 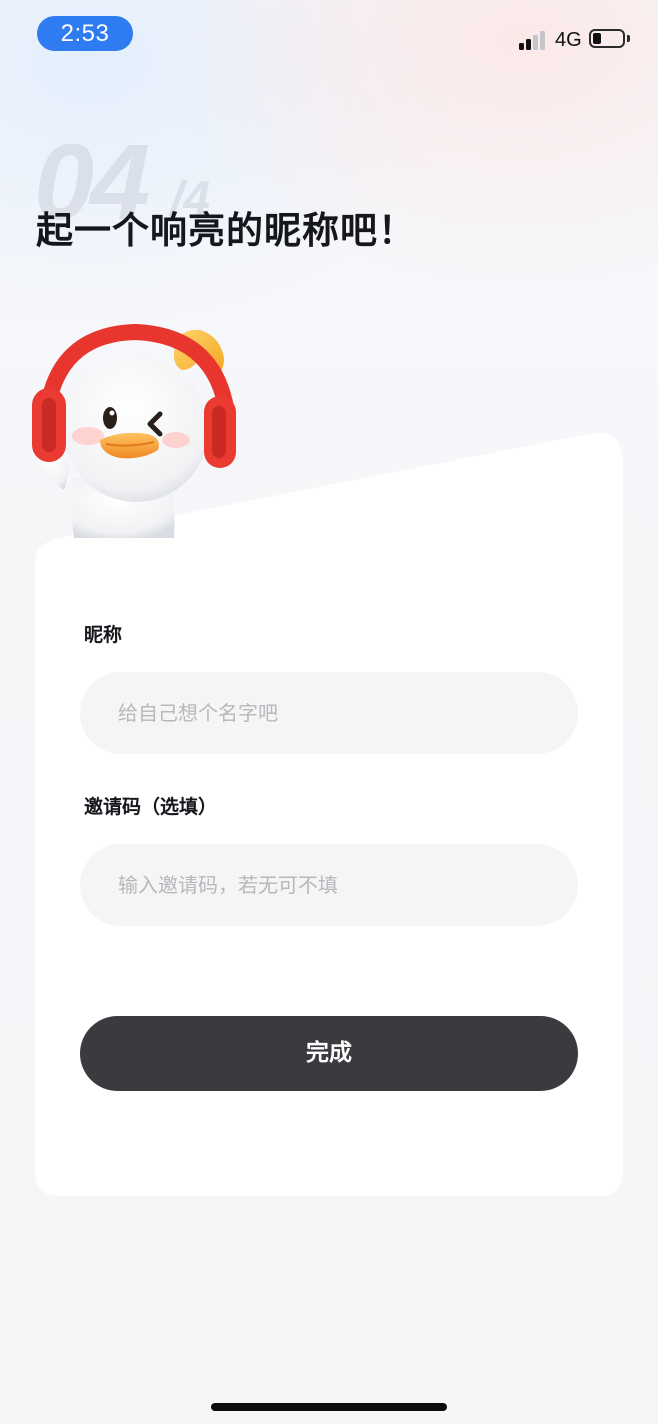 What do you see at coordinates (151, 807) in the screenshot?
I see `invite-code-label: 邀请码（选填）` at bounding box center [151, 807].